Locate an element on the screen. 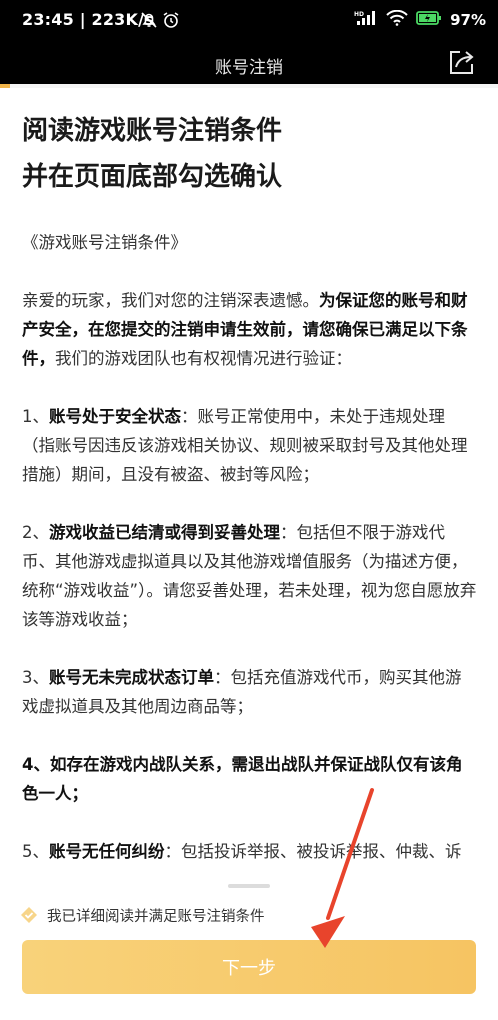  agree-checkbox: 我已详细阅读并满足账号注销条件 is located at coordinates (142, 915).